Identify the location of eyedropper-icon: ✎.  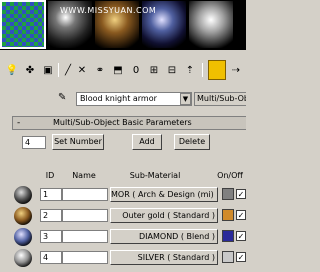
(65, 99).